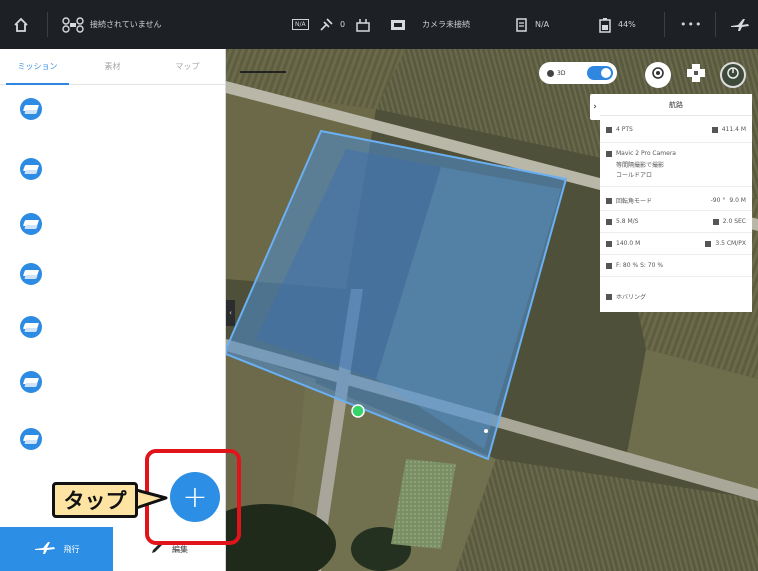 The image size is (758, 571). What do you see at coordinates (631, 297) in the screenshot?
I see `action-value: ホバリング` at bounding box center [631, 297].